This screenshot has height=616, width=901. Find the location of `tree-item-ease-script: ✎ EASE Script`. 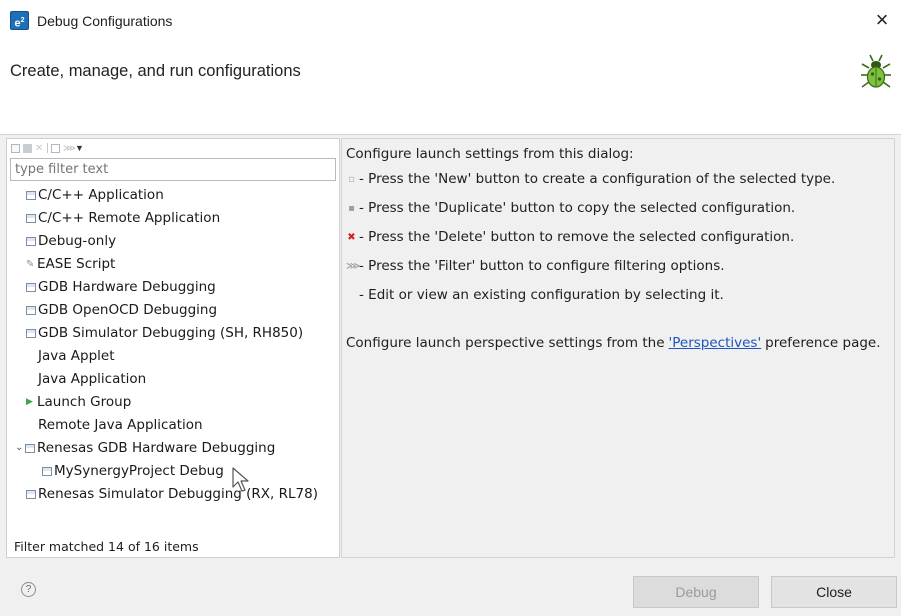

tree-item-ease-script: ✎ EASE Script is located at coordinates (70, 264).